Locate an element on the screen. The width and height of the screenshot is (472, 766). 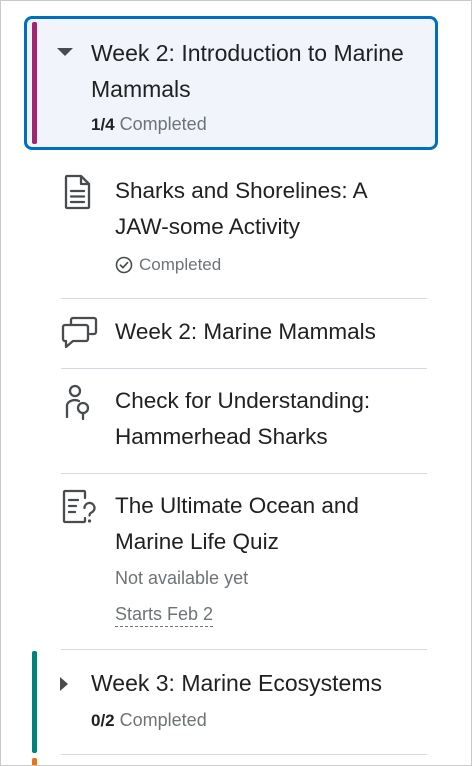
unit-progress: 1/4 Completed is located at coordinates (149, 124).